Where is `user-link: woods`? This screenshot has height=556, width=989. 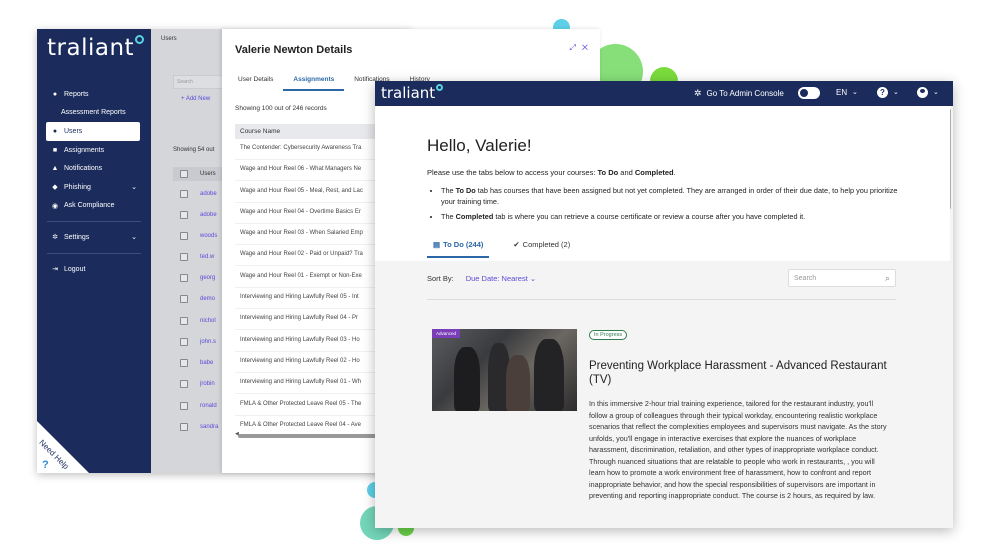
user-link: woods is located at coordinates (208, 236).